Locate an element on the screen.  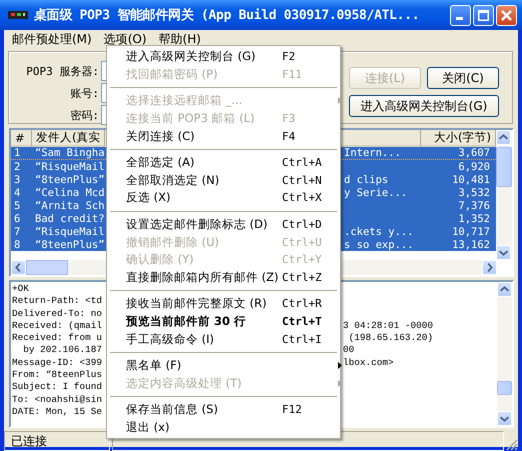
field-label: POP3 服务器: is located at coordinates (62, 71).